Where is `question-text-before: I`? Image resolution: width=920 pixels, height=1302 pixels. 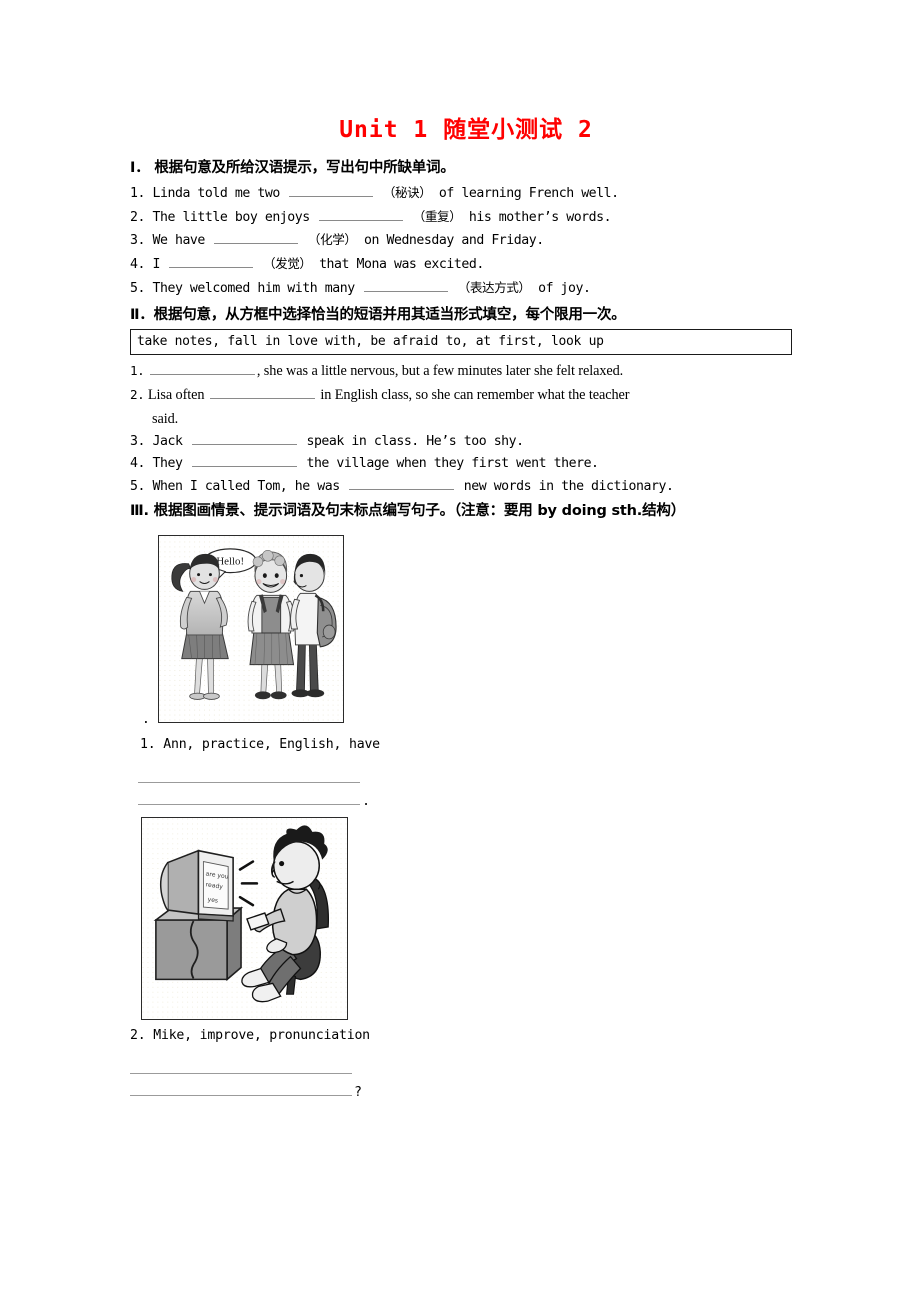 question-text-before: I is located at coordinates (156, 265).